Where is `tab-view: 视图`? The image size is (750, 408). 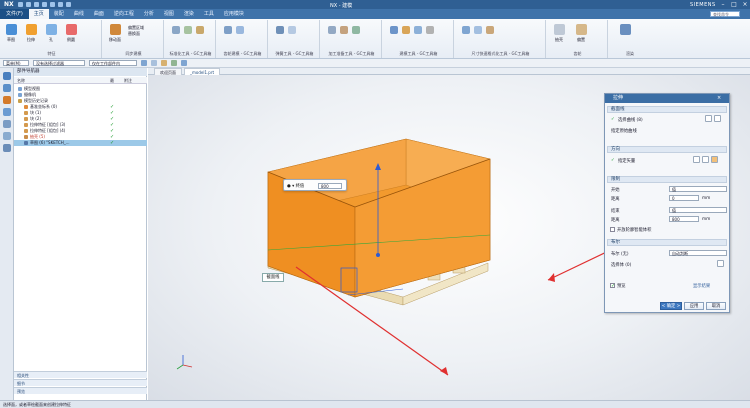 tab-view: 视图 is located at coordinates (169, 14).